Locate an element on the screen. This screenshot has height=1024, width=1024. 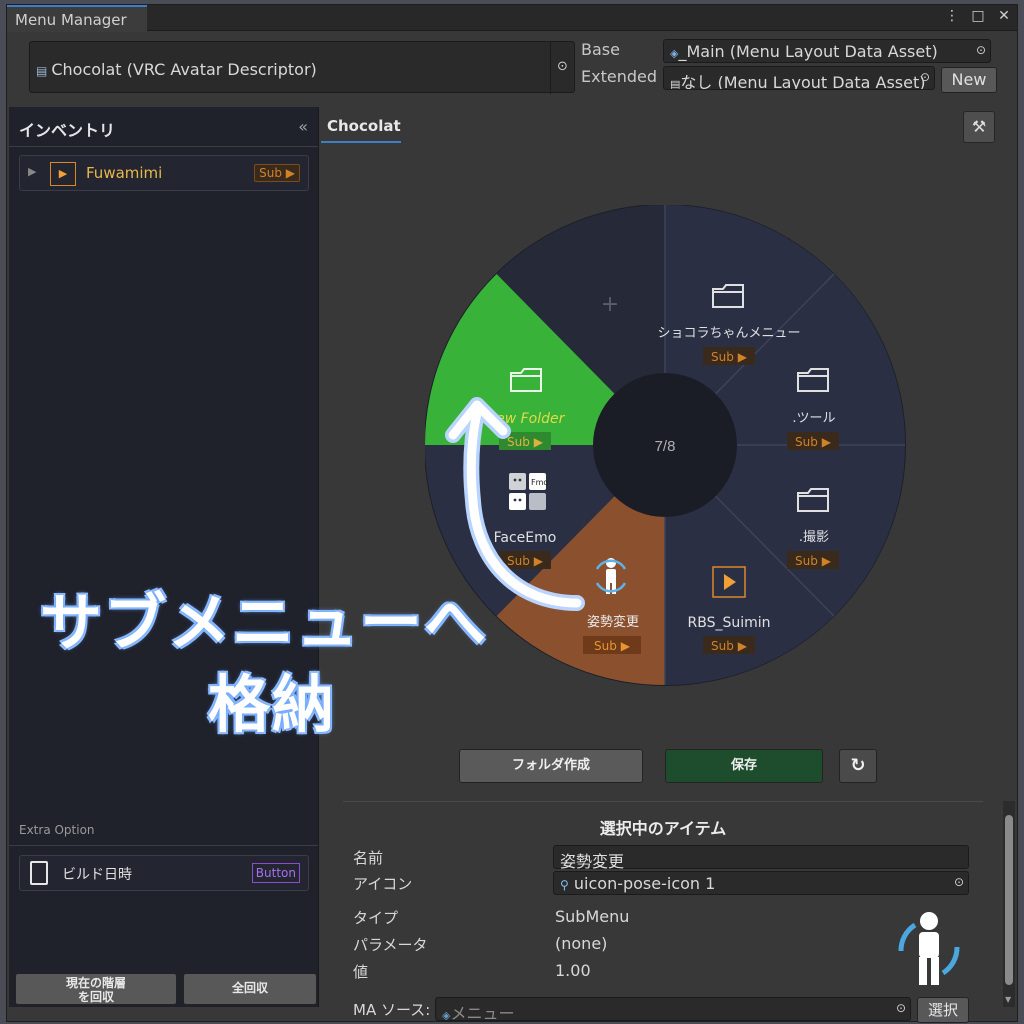
button-badge: Button is located at coordinates (275, 873).